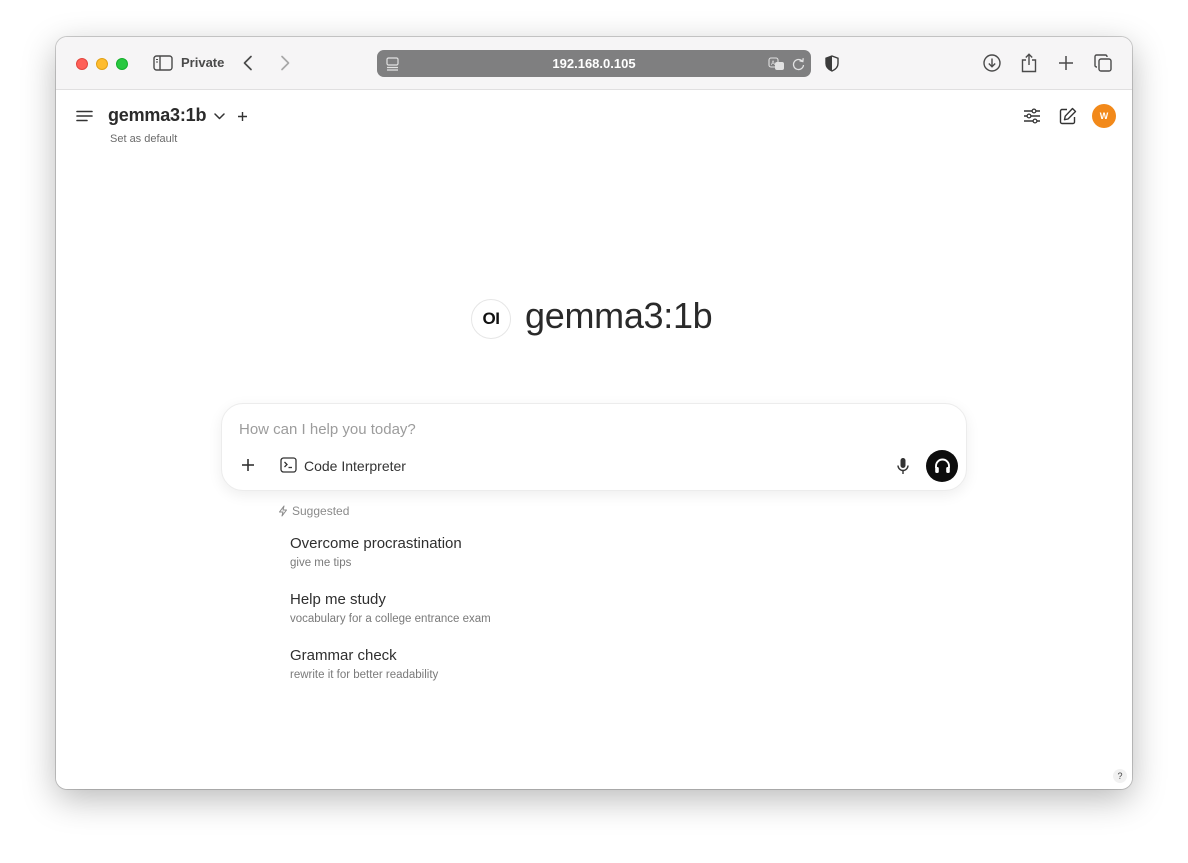 Image resolution: width=1188 pixels, height=863 pixels. I want to click on browser-toolbar: Private 192.168.0.105 A, so click(594, 63).